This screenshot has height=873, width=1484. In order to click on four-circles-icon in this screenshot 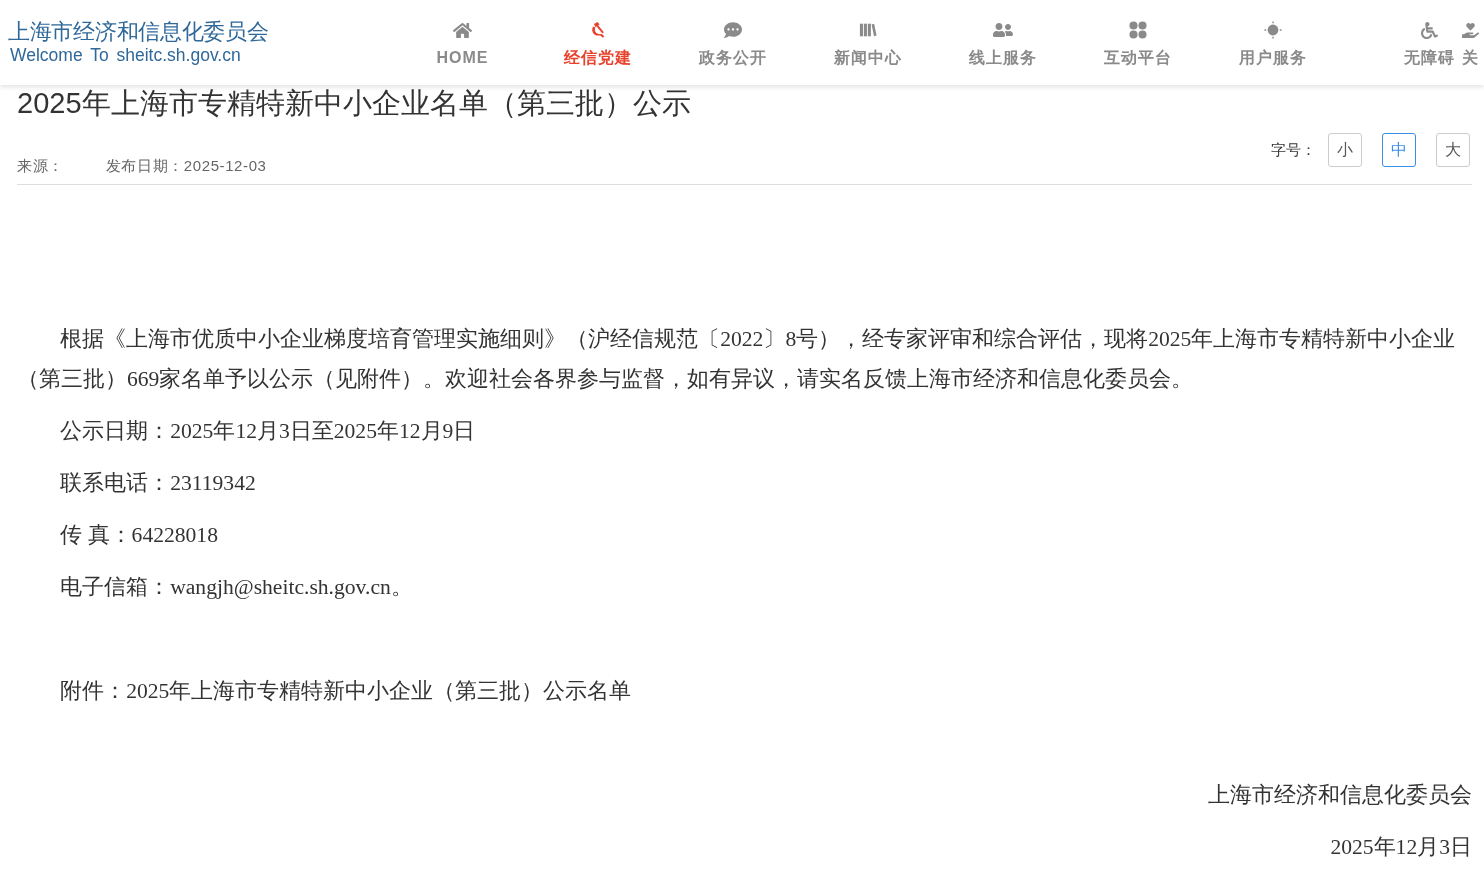, I will do `click(1137, 30)`.